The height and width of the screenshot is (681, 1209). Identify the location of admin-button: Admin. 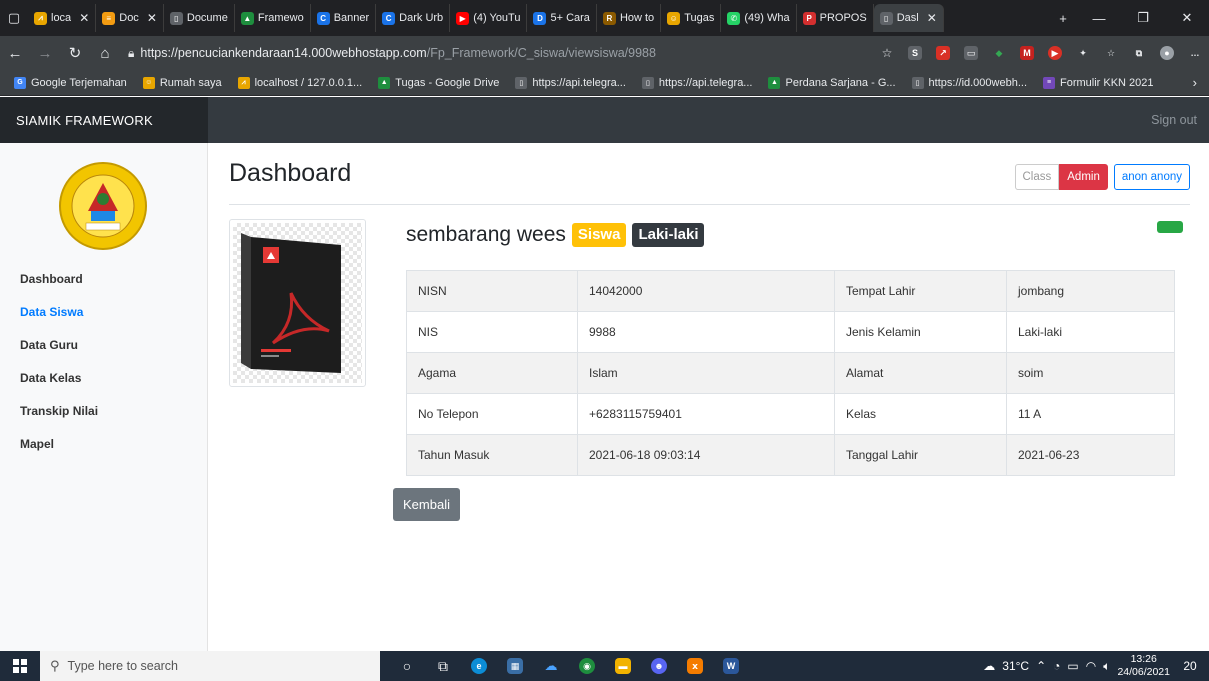
(1083, 177).